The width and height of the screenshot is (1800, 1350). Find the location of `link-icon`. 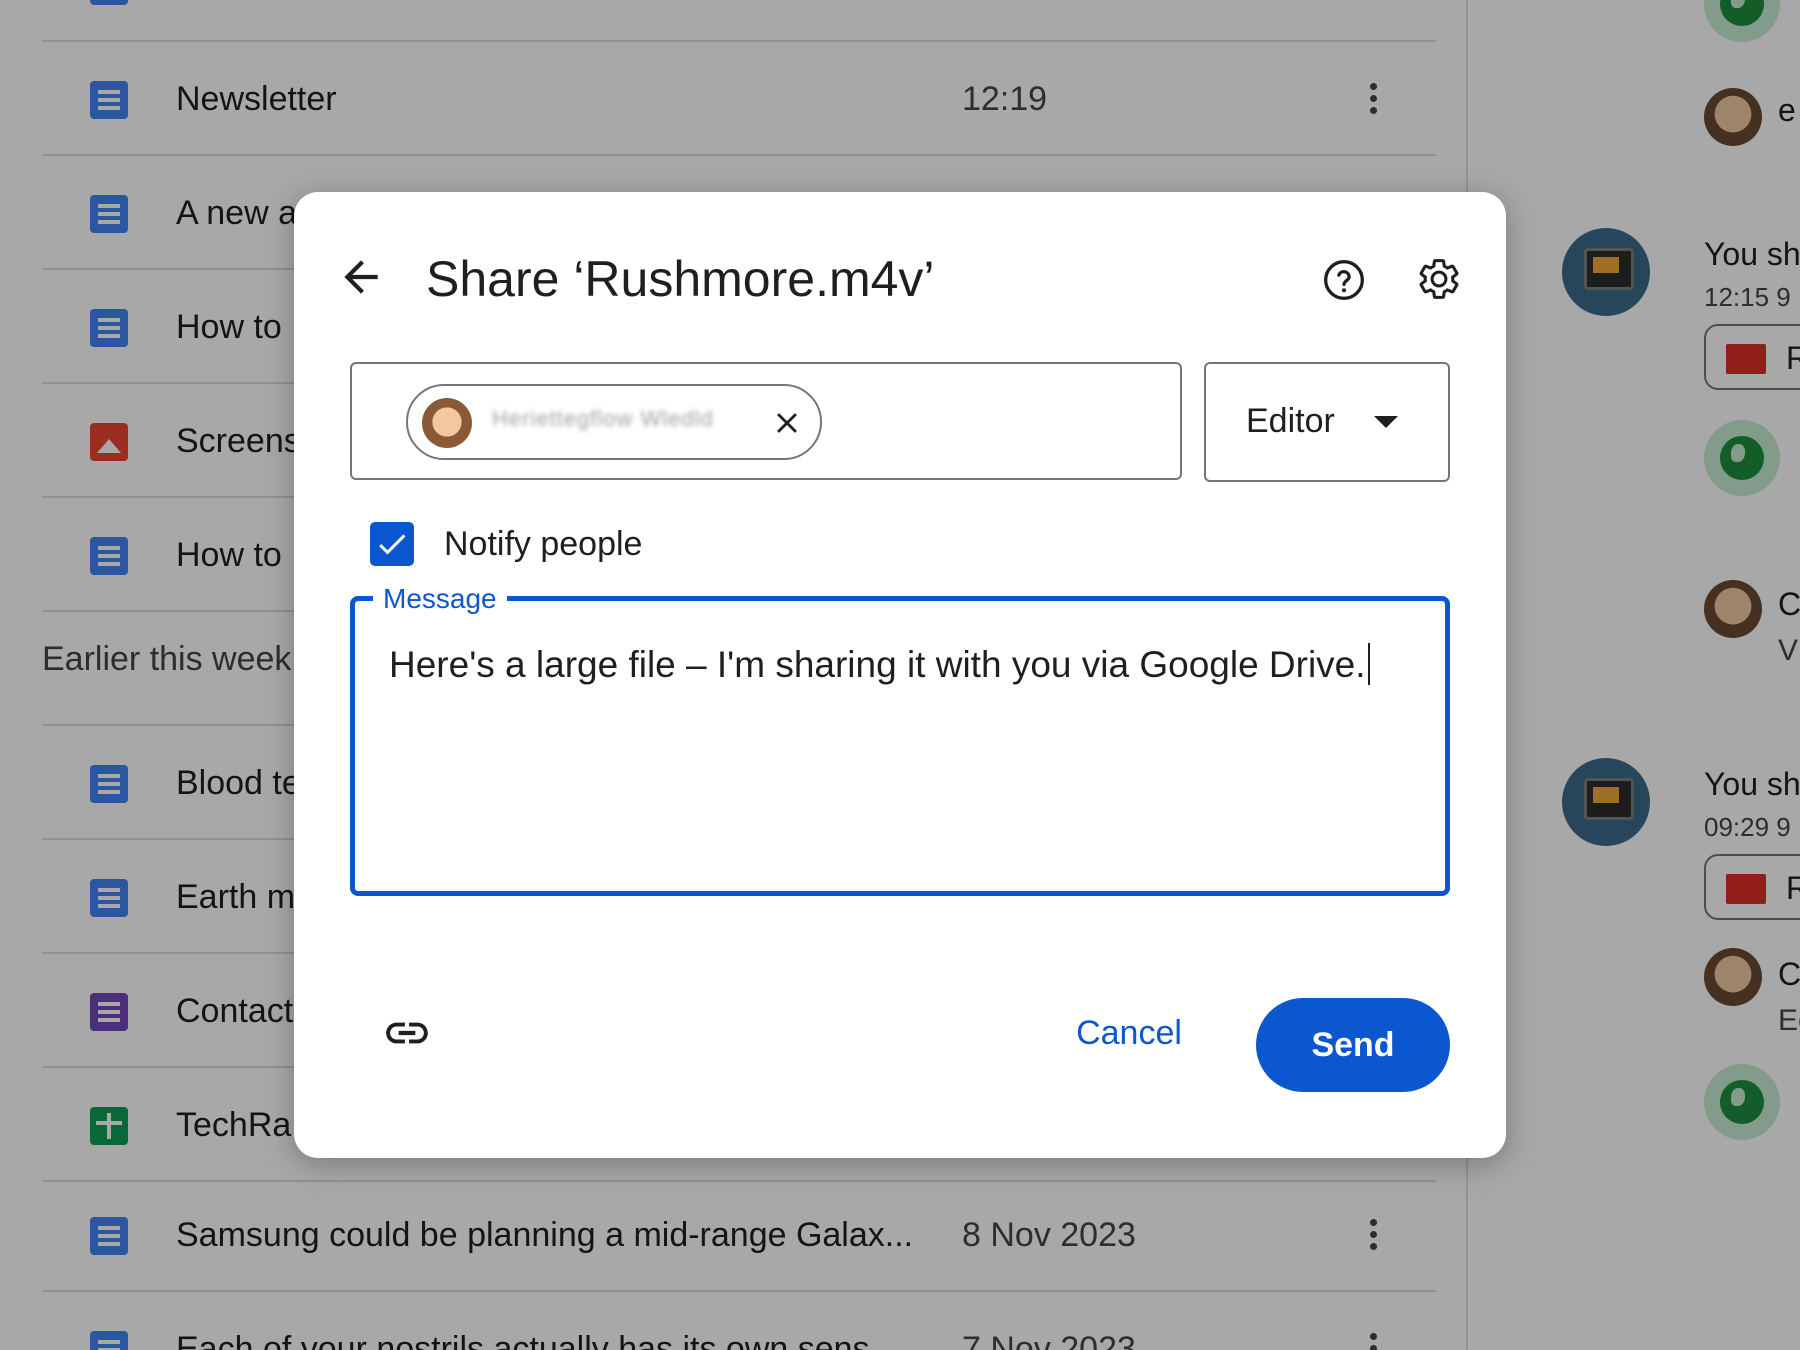

link-icon is located at coordinates (407, 1033).